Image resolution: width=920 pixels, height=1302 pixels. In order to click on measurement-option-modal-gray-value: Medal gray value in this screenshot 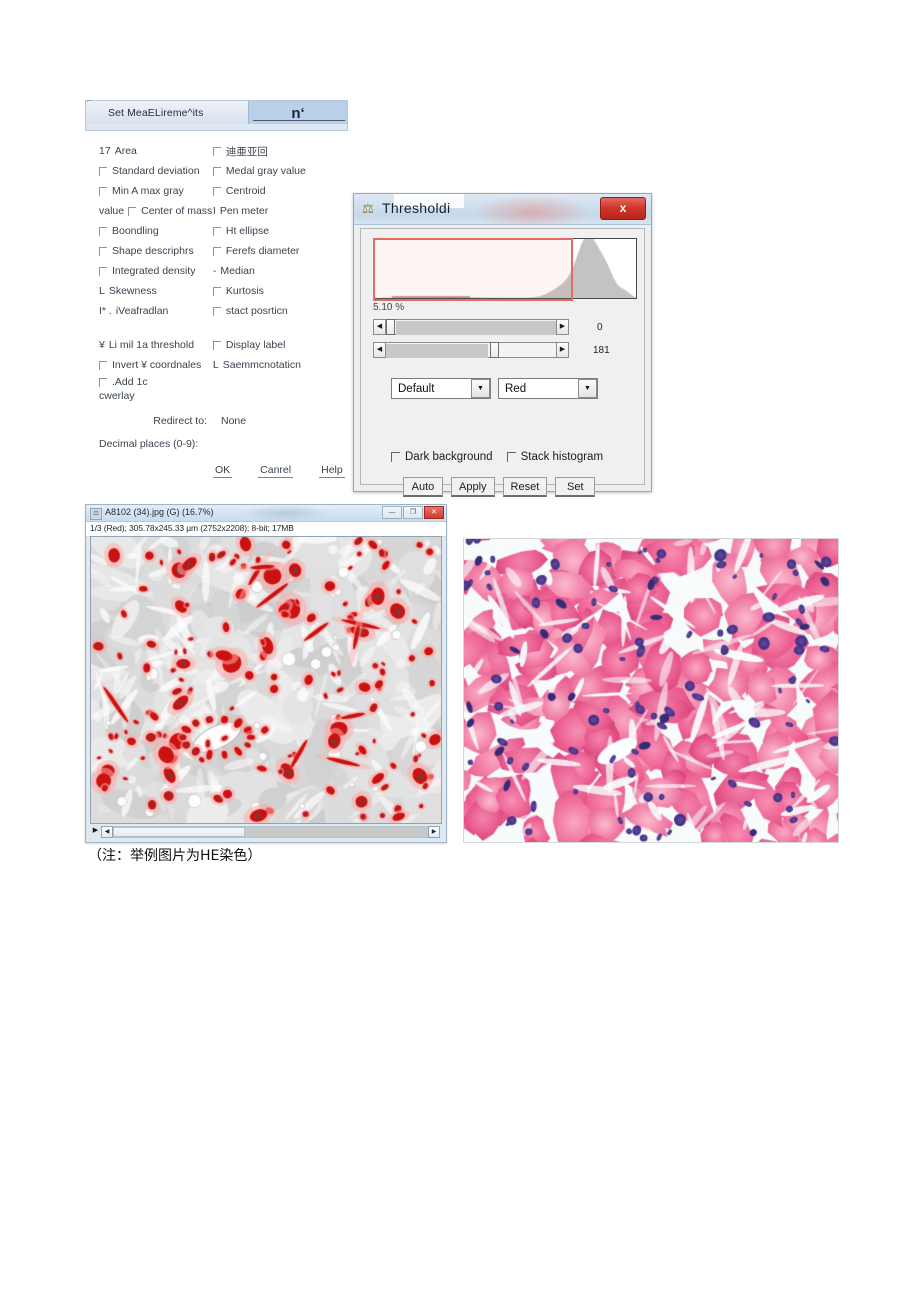, I will do `click(280, 171)`.